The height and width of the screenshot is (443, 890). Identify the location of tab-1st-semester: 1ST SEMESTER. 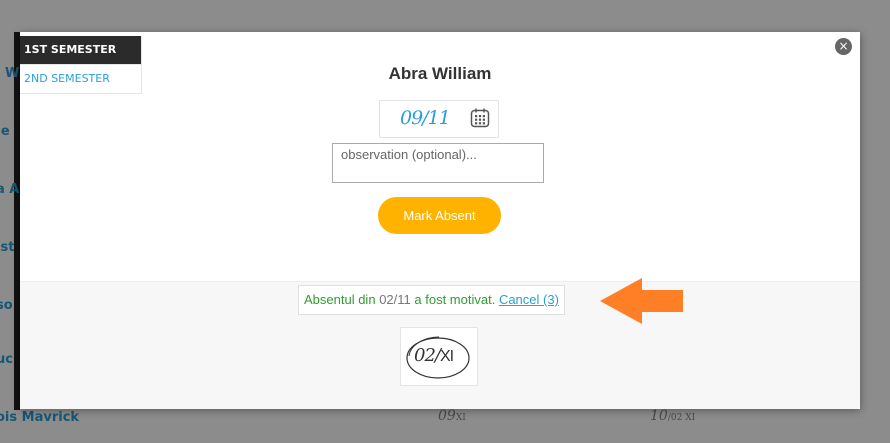
(81, 50).